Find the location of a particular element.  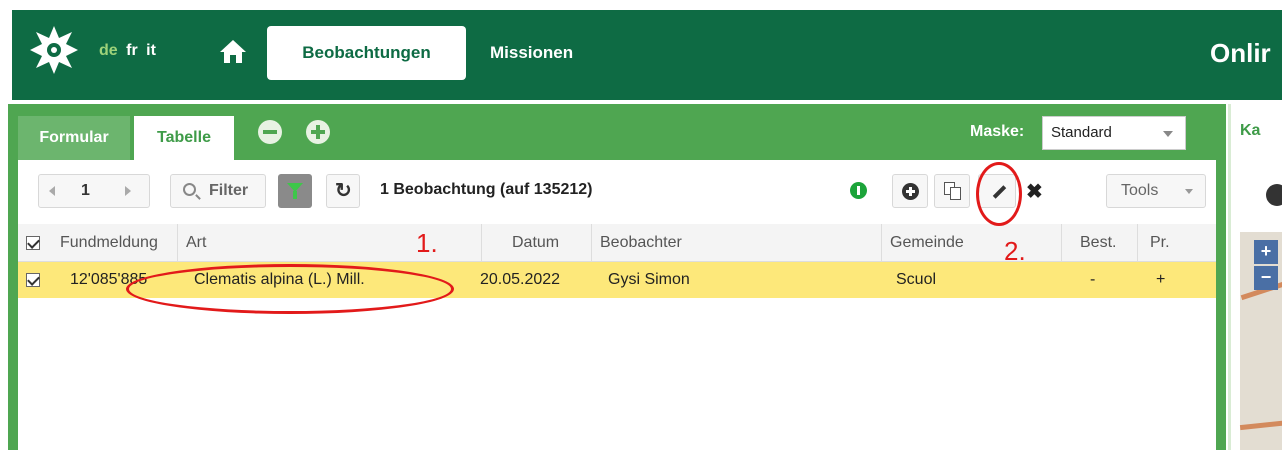

column-best: Best. is located at coordinates (1100, 243).